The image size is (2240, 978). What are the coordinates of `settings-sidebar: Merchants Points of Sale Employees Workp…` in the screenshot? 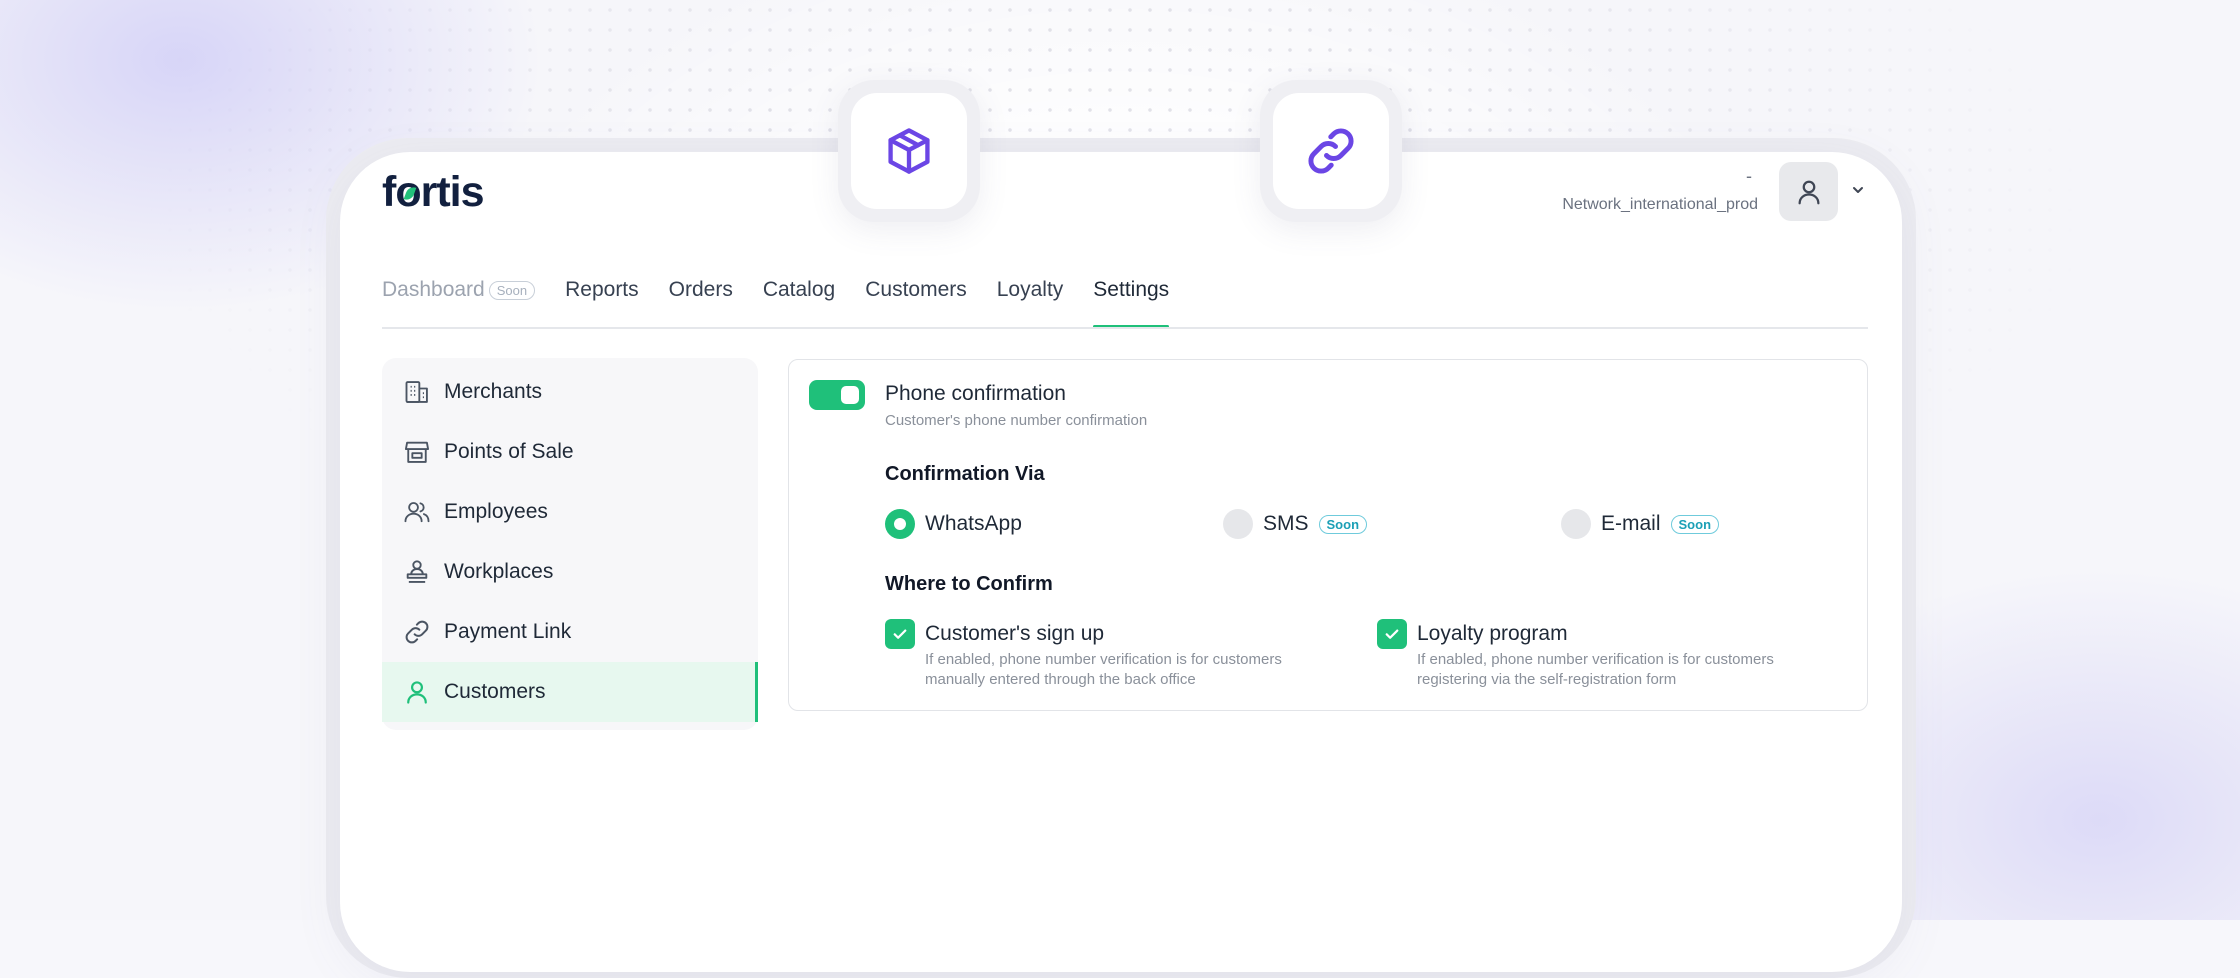 It's located at (570, 544).